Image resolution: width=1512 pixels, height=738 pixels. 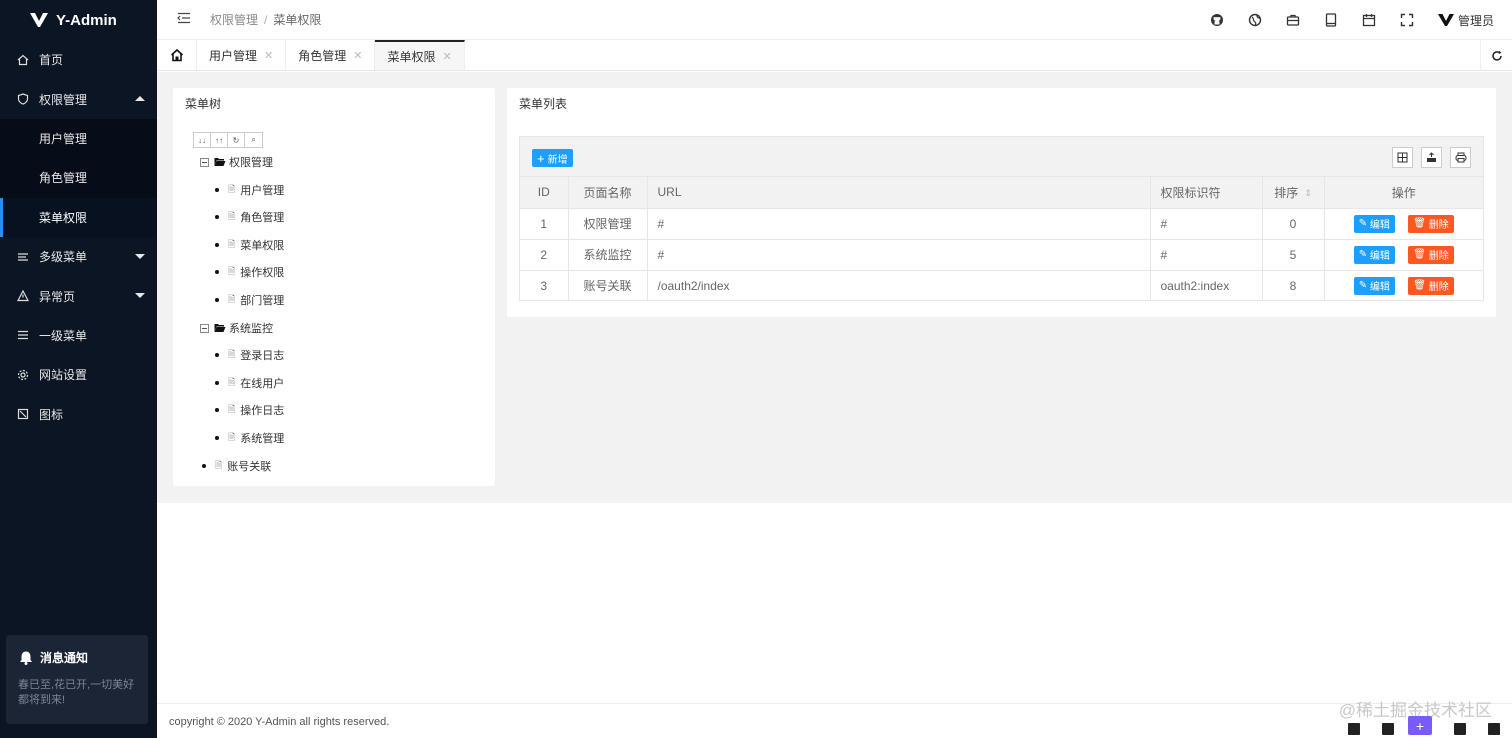 What do you see at coordinates (249, 300) in the screenshot?
I see `tree-node-leaf: 🗎 部门管理` at bounding box center [249, 300].